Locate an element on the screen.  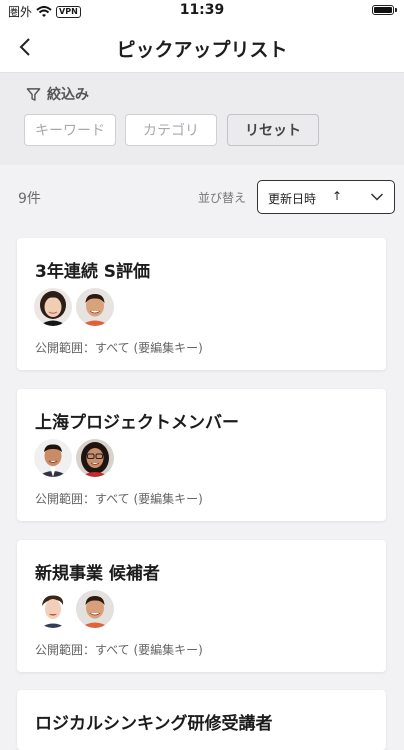
card-title: 3年連続 S評価 is located at coordinates (92, 272).